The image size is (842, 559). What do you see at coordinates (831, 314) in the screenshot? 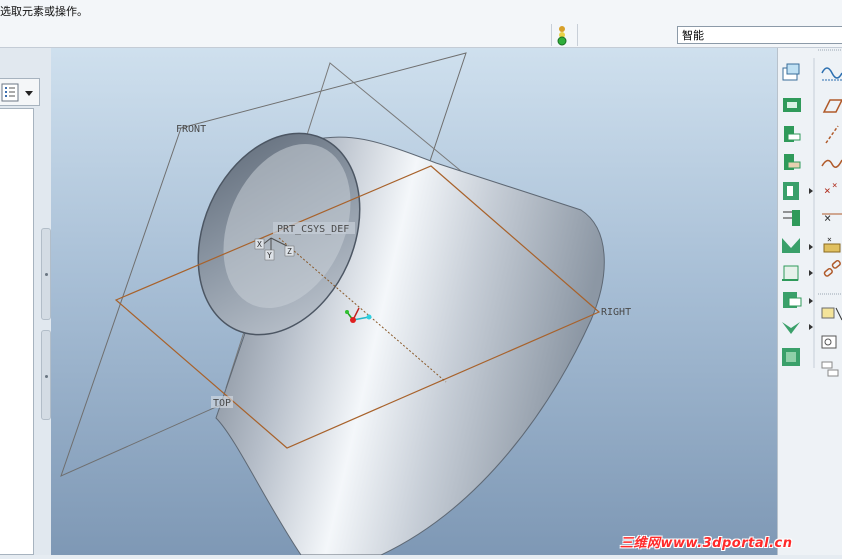
I see `sketch-rectangle-icon` at bounding box center [831, 314].